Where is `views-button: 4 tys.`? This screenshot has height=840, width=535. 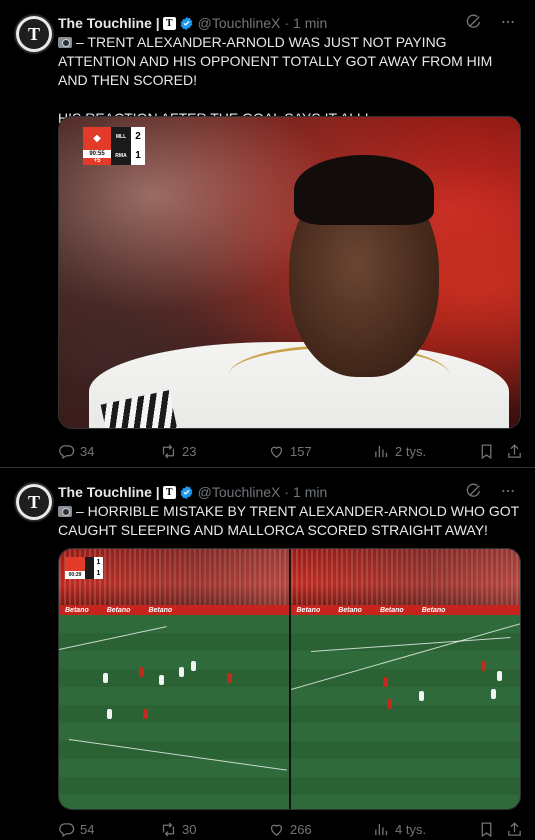 views-button: 4 tys. is located at coordinates (399, 829).